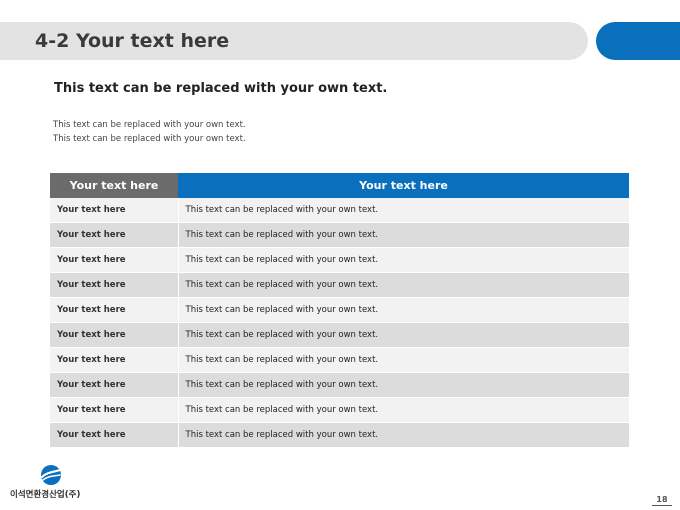 This screenshot has width=680, height=510. Describe the element at coordinates (638, 41) in the screenshot. I see `accent-bar` at that location.